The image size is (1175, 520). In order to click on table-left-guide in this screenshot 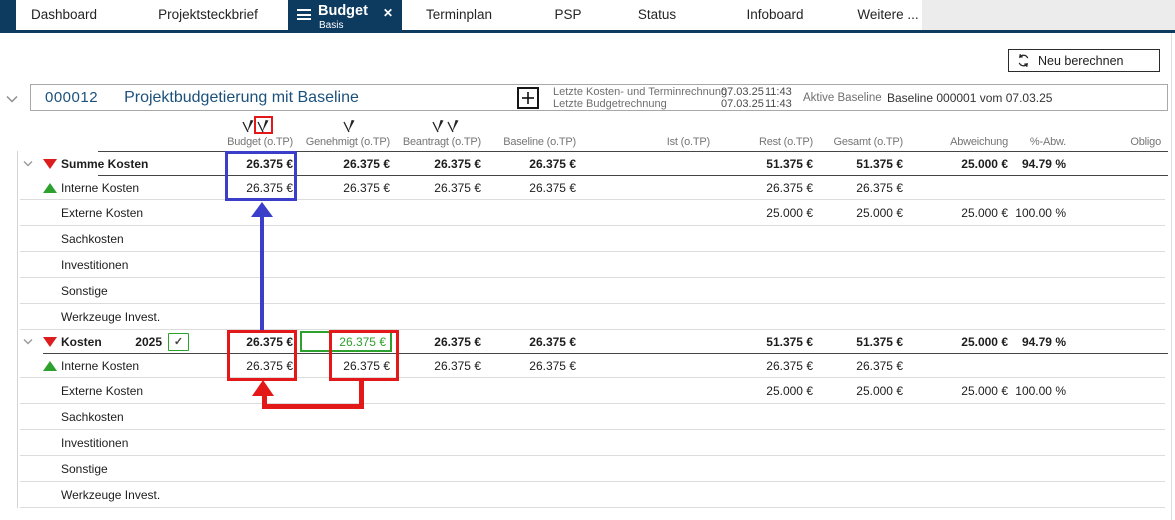, I will do `click(17, 329)`.